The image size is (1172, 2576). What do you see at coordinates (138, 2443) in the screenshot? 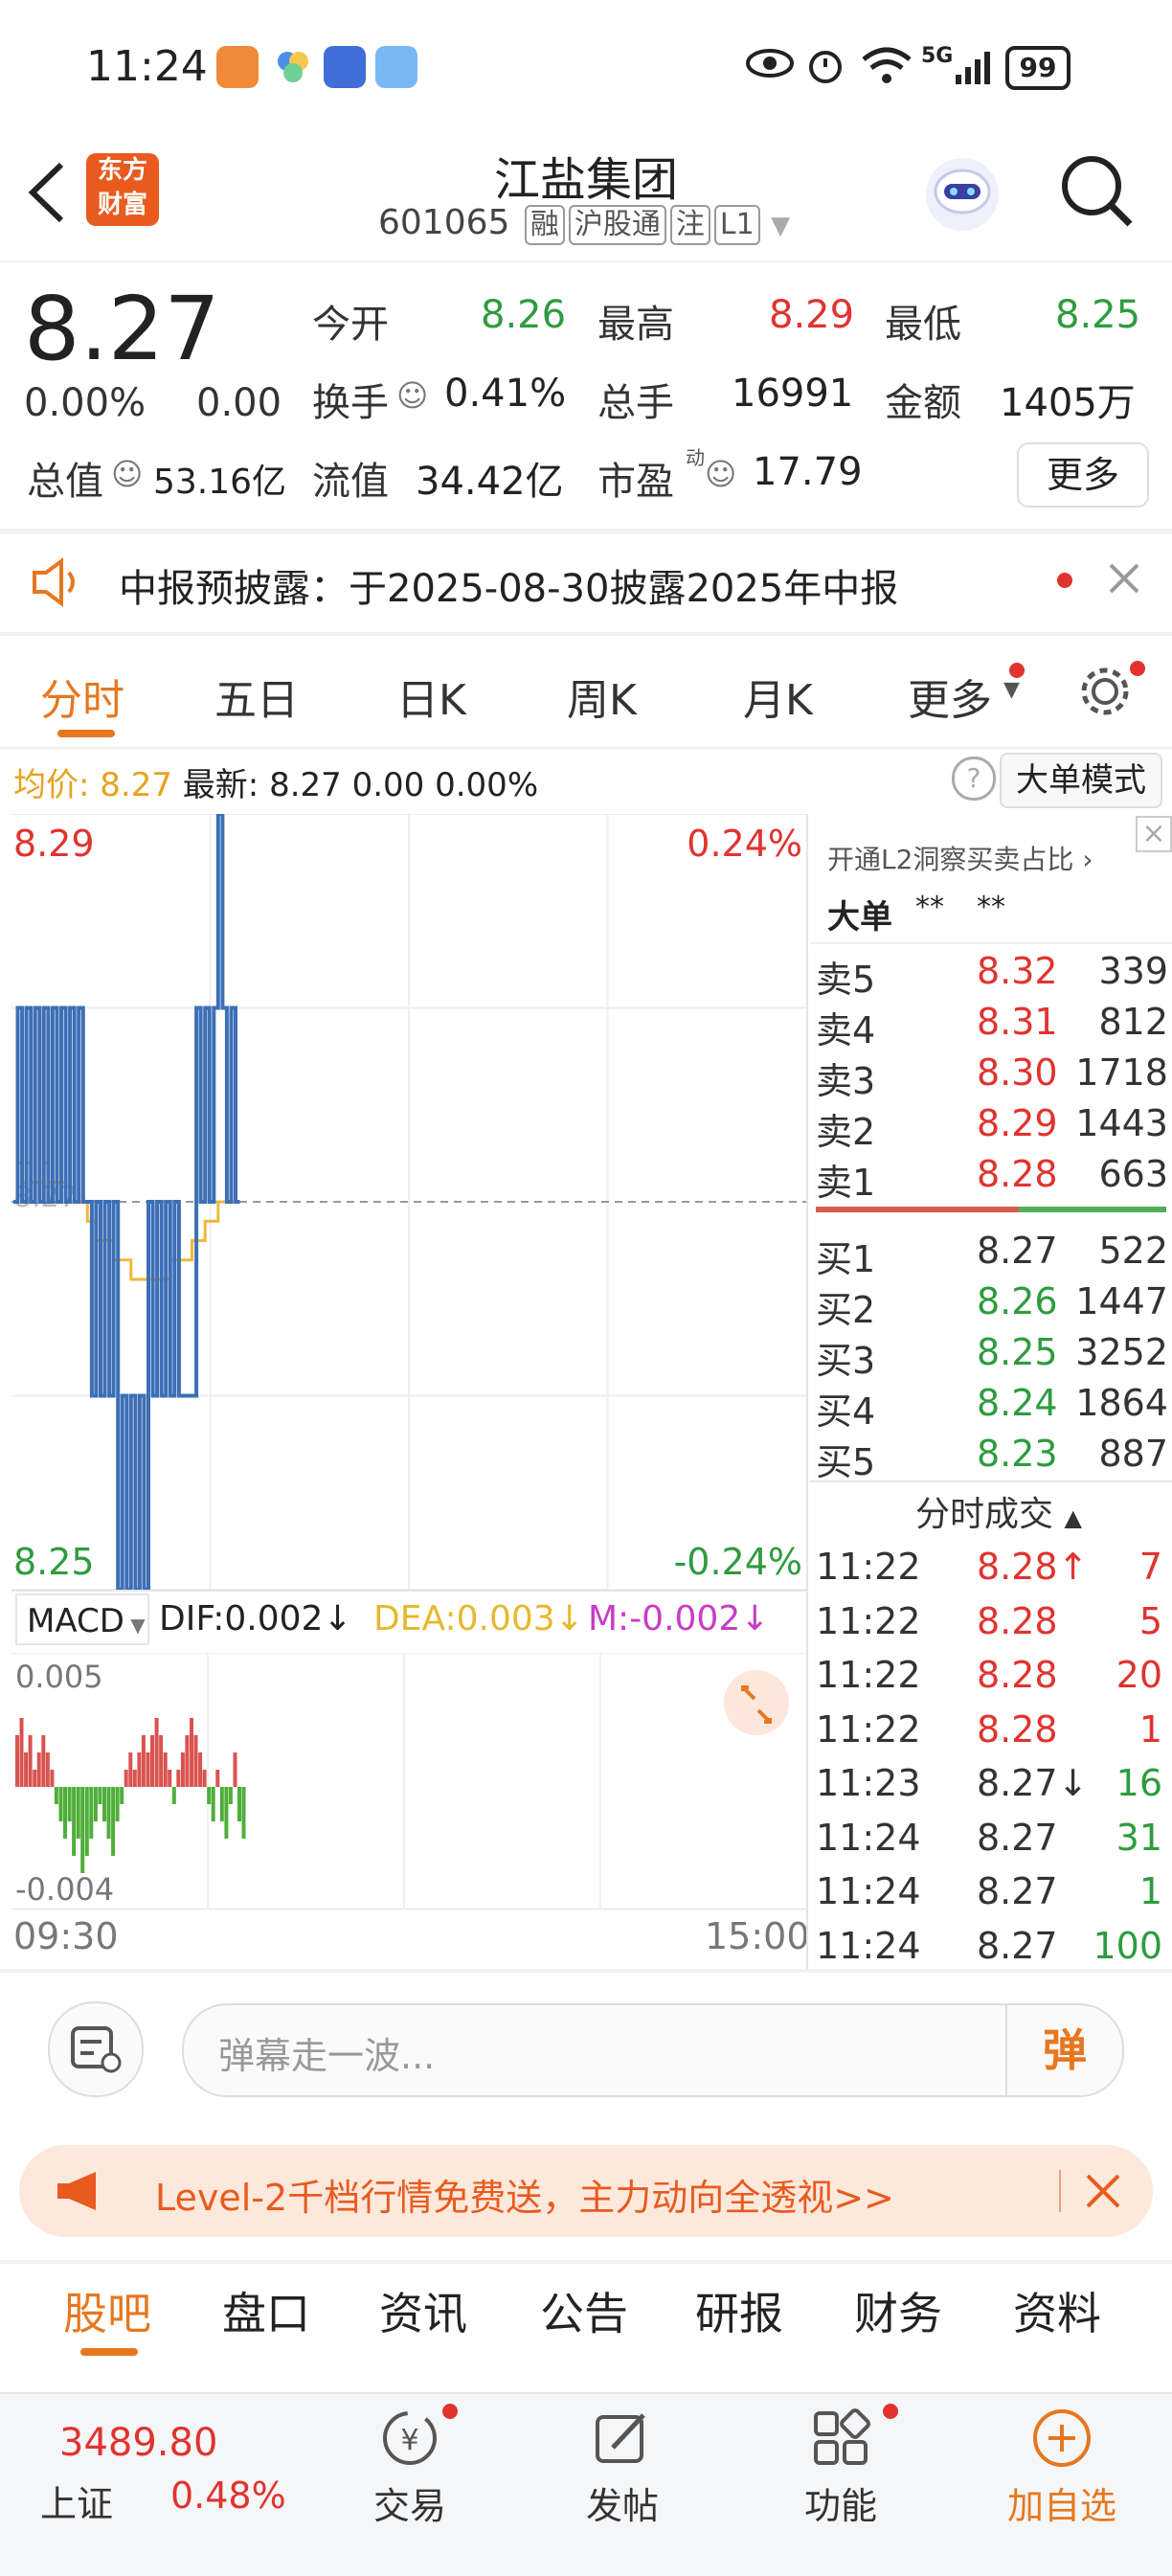
I see `index-value: 3489.80` at bounding box center [138, 2443].